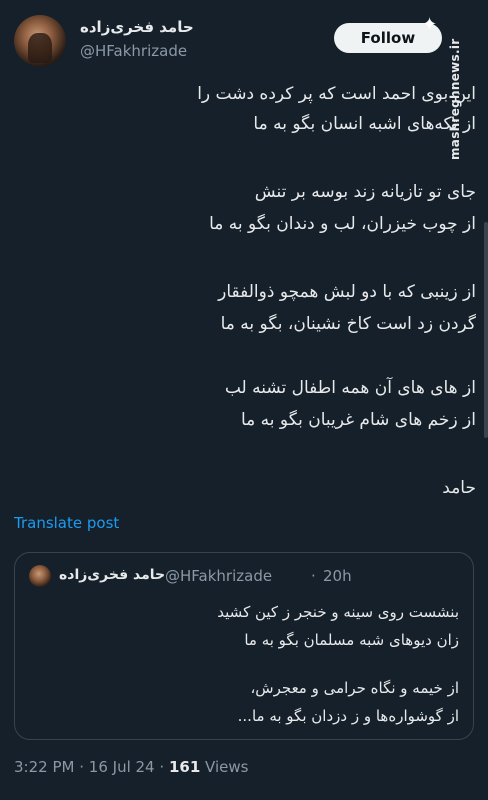  I want to click on post-date: 16 Jul 24, so click(122, 767).